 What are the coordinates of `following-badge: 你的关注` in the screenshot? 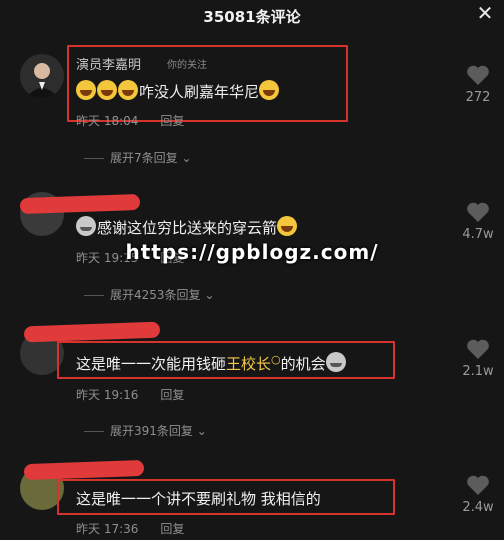 It's located at (187, 65).